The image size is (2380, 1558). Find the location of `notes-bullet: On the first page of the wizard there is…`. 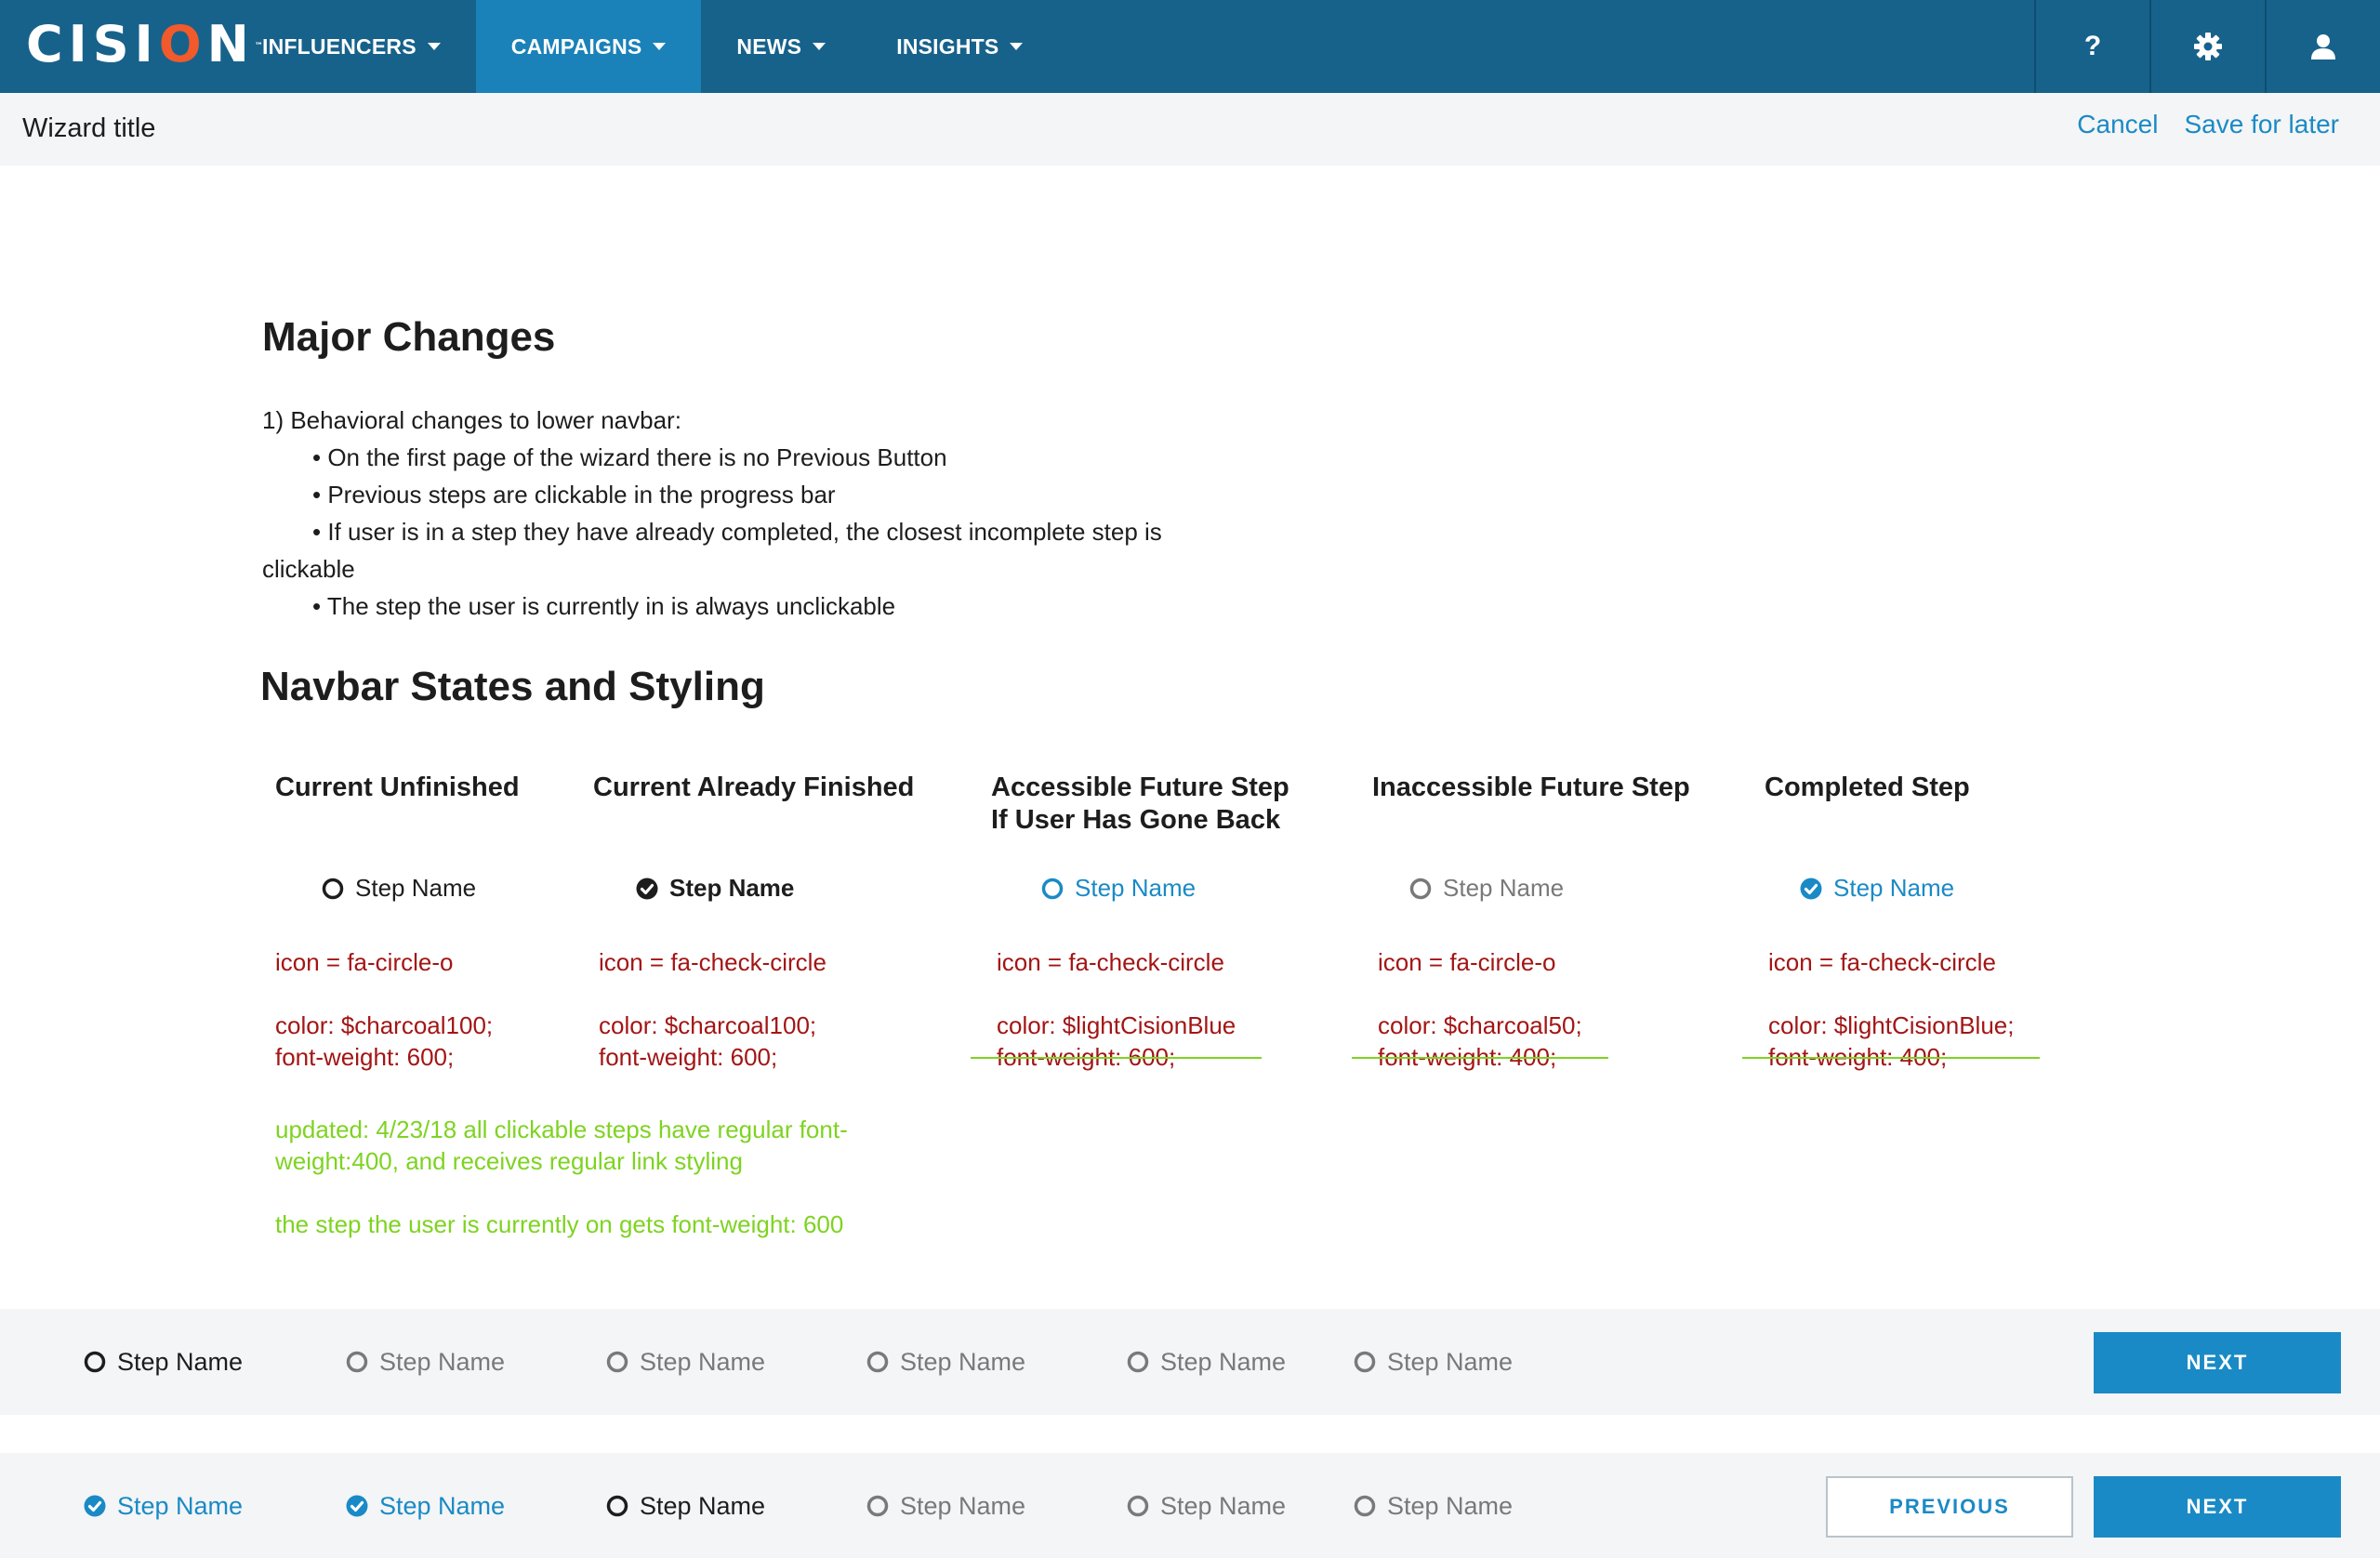

notes-bullet: On the first page of the wizard there is… is located at coordinates (792, 457).